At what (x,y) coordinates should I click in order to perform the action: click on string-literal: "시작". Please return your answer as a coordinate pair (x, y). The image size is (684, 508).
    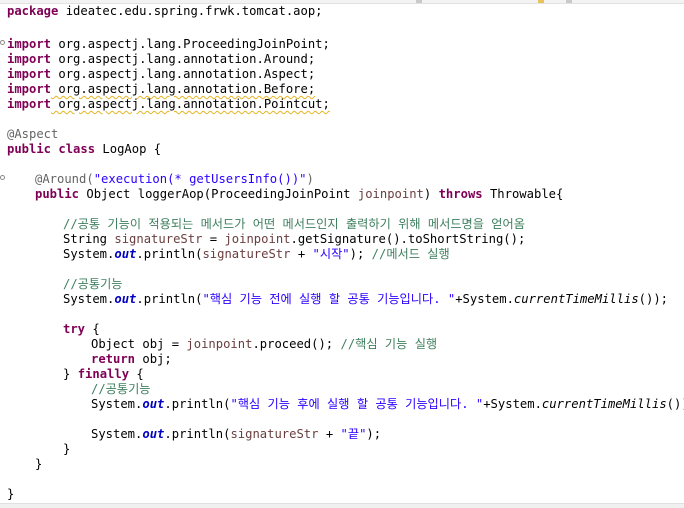
    Looking at the image, I should click on (331, 254).